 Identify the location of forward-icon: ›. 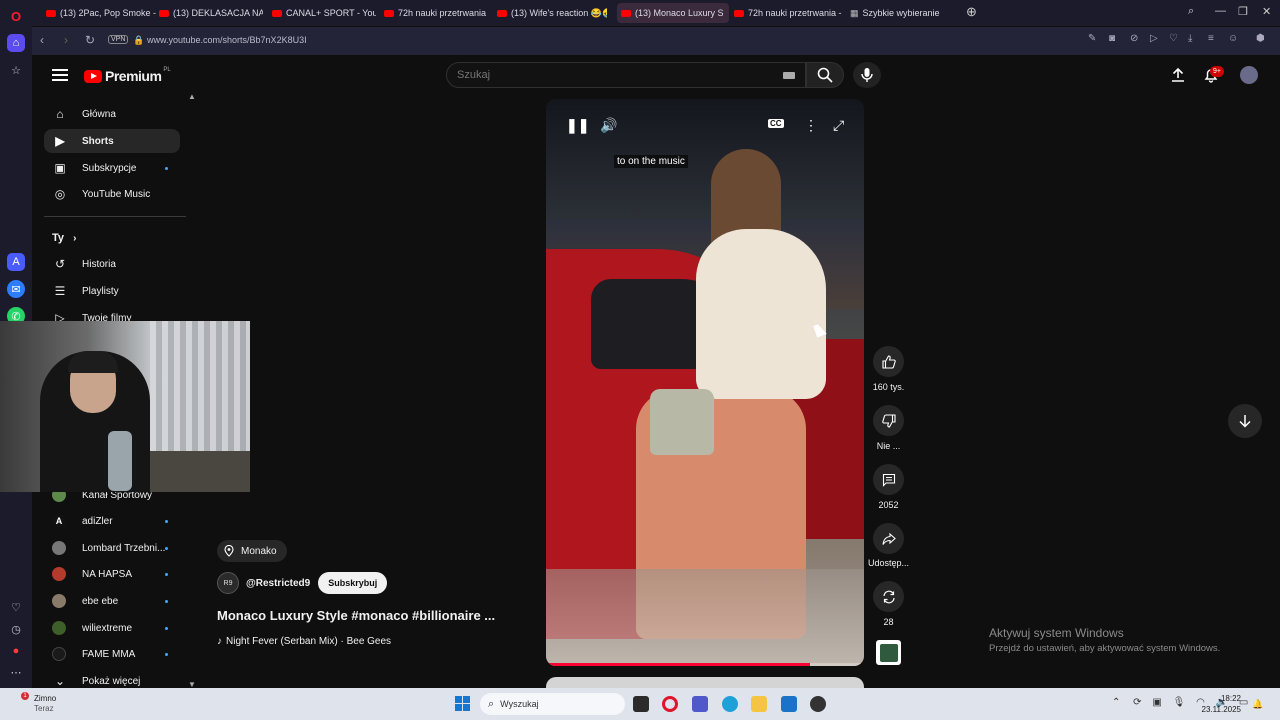
(66, 40).